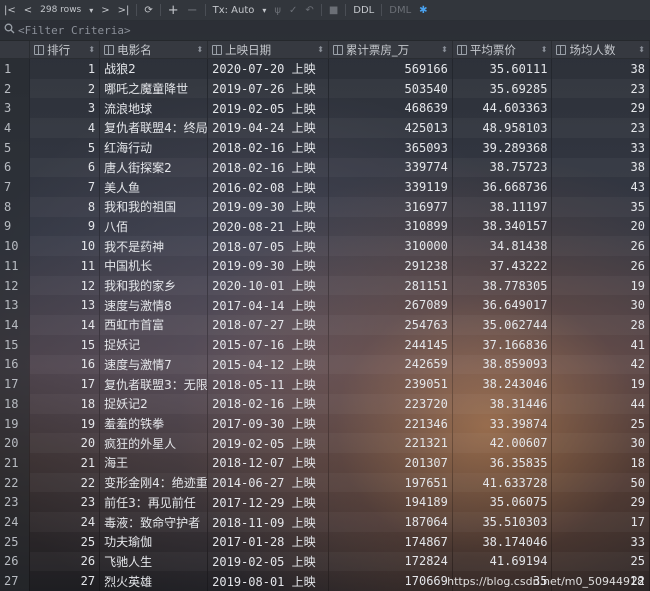  What do you see at coordinates (325, 364) in the screenshot?
I see `table-row: 16 16 速度与激情7 2015-04-12 上映 242659 38.859093 42` at bounding box center [325, 364].